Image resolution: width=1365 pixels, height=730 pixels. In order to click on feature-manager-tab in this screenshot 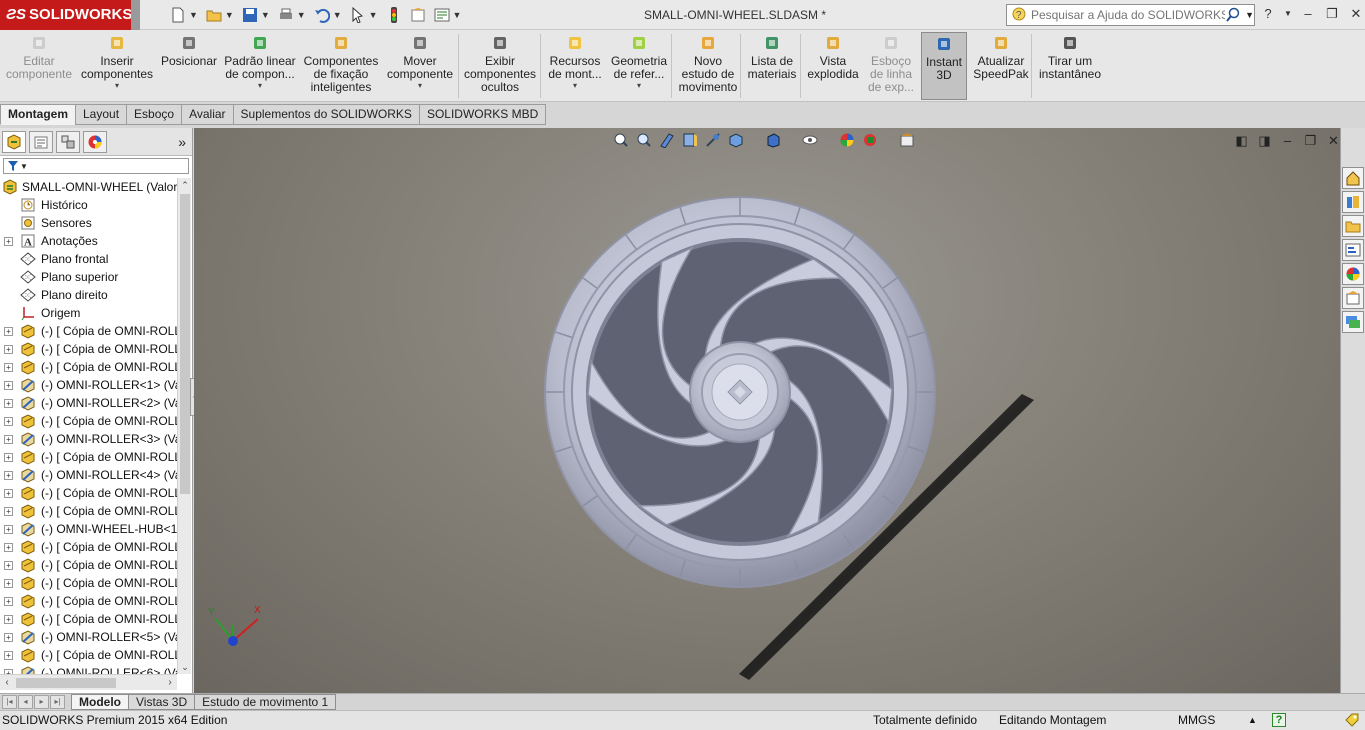, I will do `click(14, 141)`.